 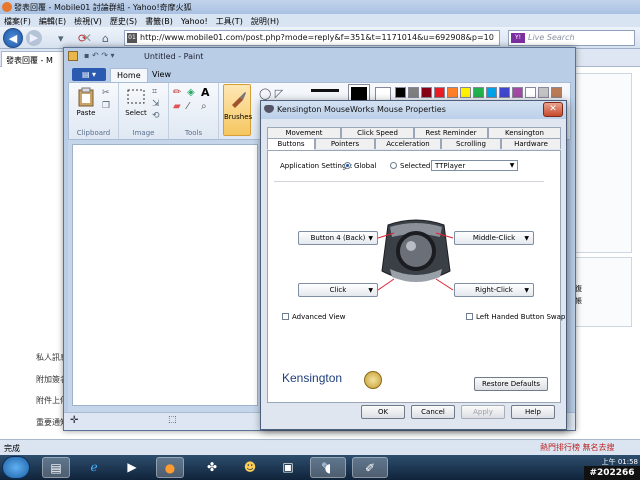 What do you see at coordinates (156, 104) in the screenshot?
I see `resize-icon: ⇲` at bounding box center [156, 104].